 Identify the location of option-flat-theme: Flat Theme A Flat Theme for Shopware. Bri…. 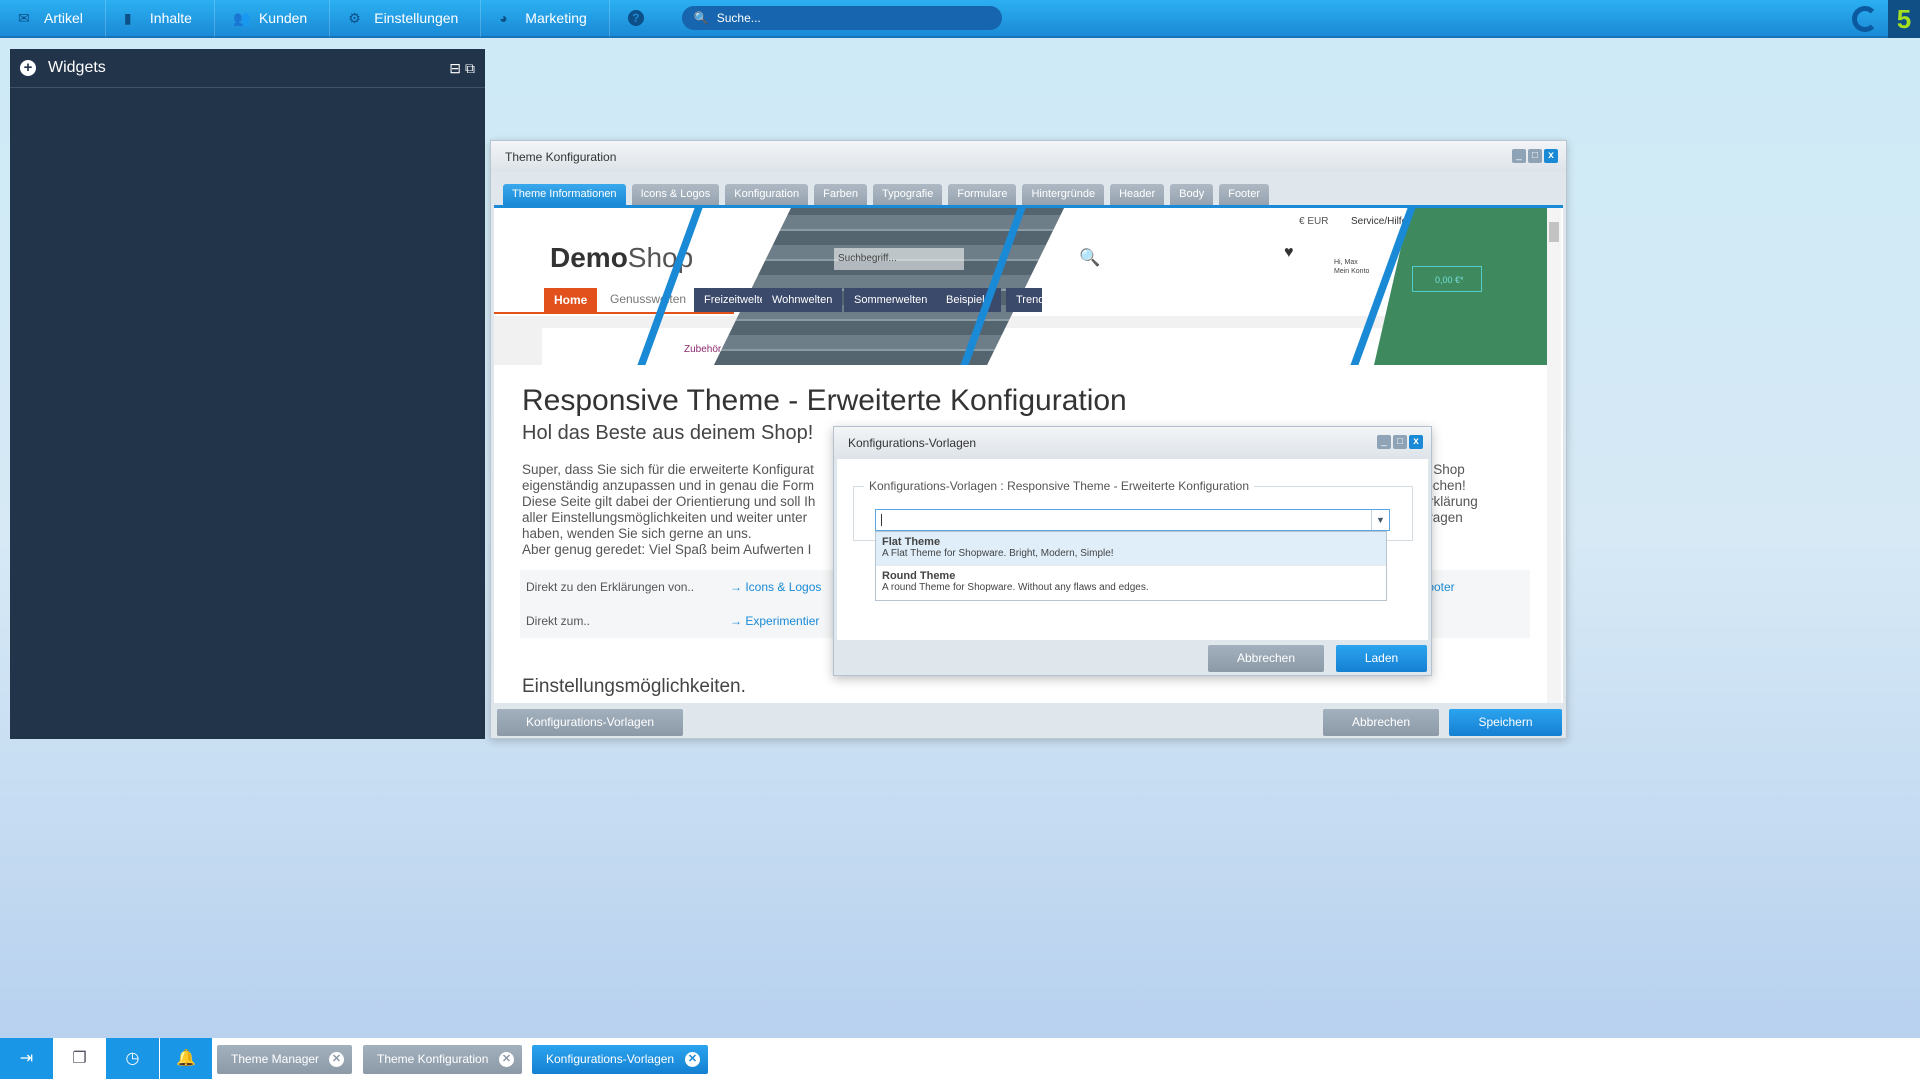
(1131, 549).